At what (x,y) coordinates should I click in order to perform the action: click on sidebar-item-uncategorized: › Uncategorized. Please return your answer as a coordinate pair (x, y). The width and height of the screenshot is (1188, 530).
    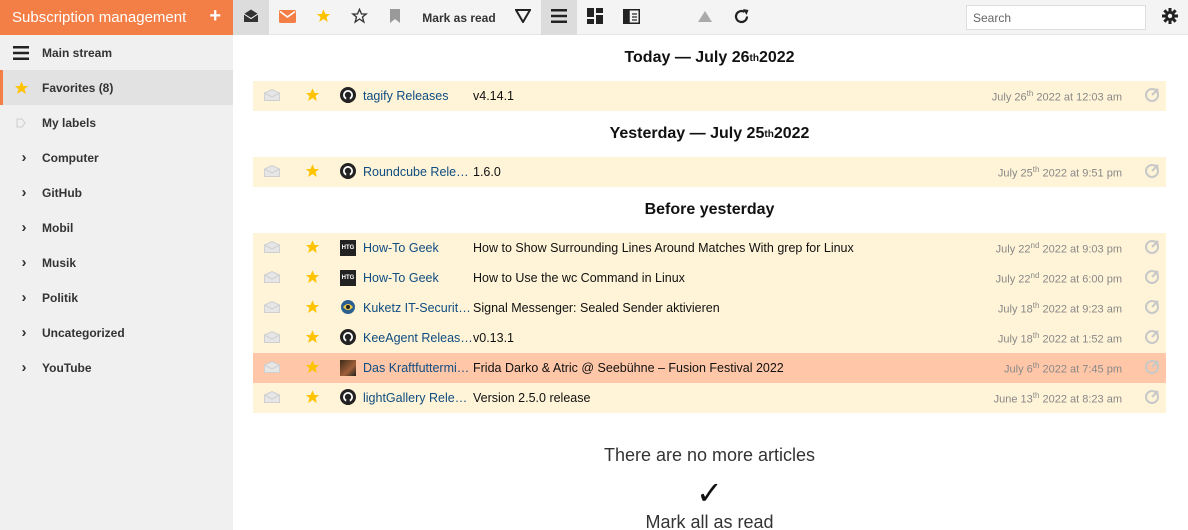
    Looking at the image, I should click on (116, 332).